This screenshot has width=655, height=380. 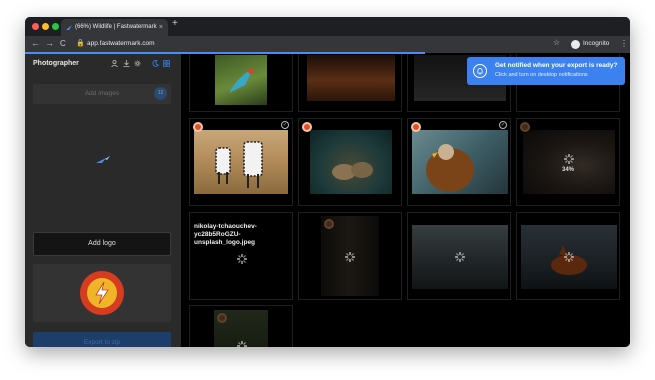 What do you see at coordinates (556, 65) in the screenshot?
I see `notification-title: Get notified when your export is ready?` at bounding box center [556, 65].